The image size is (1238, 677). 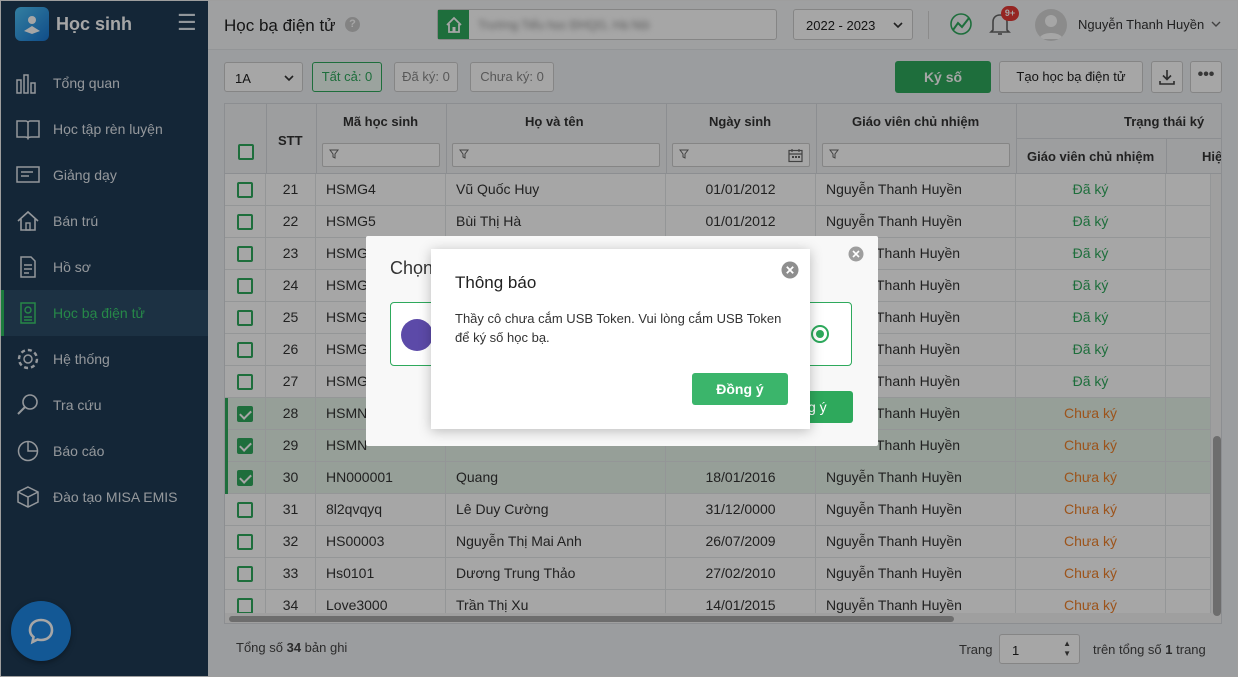 I want to click on select-dialog-title: Chọn, so click(x=412, y=268).